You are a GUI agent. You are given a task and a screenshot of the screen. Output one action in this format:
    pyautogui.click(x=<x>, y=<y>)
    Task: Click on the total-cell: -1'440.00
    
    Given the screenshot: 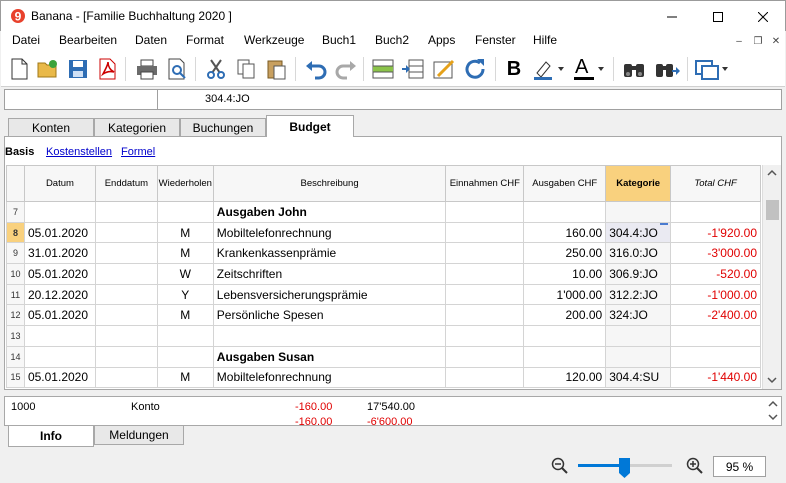 What is the action you would take?
    pyautogui.click(x=715, y=377)
    